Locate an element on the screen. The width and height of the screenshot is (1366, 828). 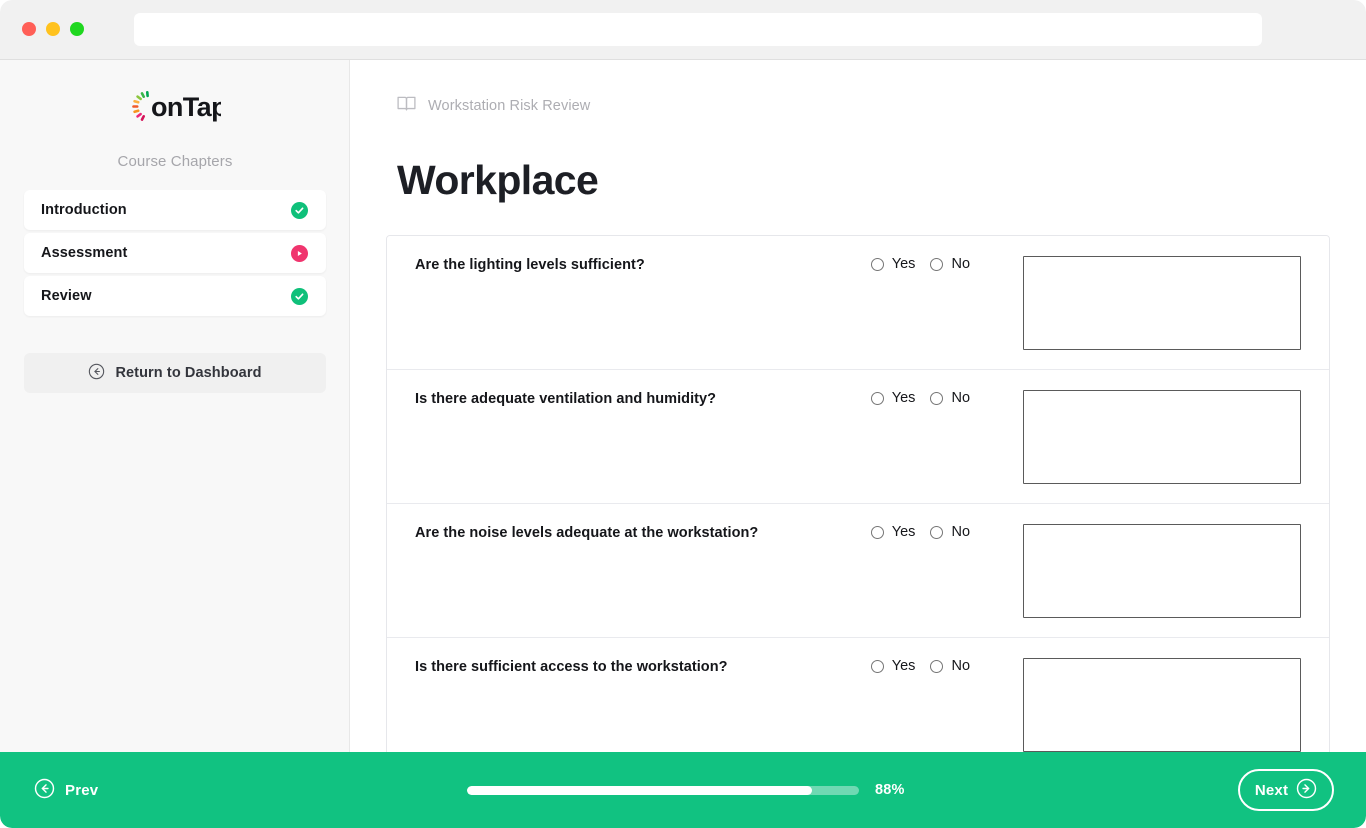
progress-track is located at coordinates (663, 790).